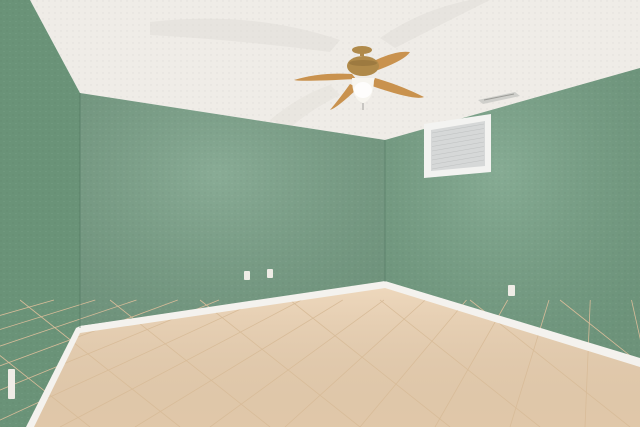 This screenshot has height=427, width=640. I want to click on fan-light-glow, so click(363, 90).